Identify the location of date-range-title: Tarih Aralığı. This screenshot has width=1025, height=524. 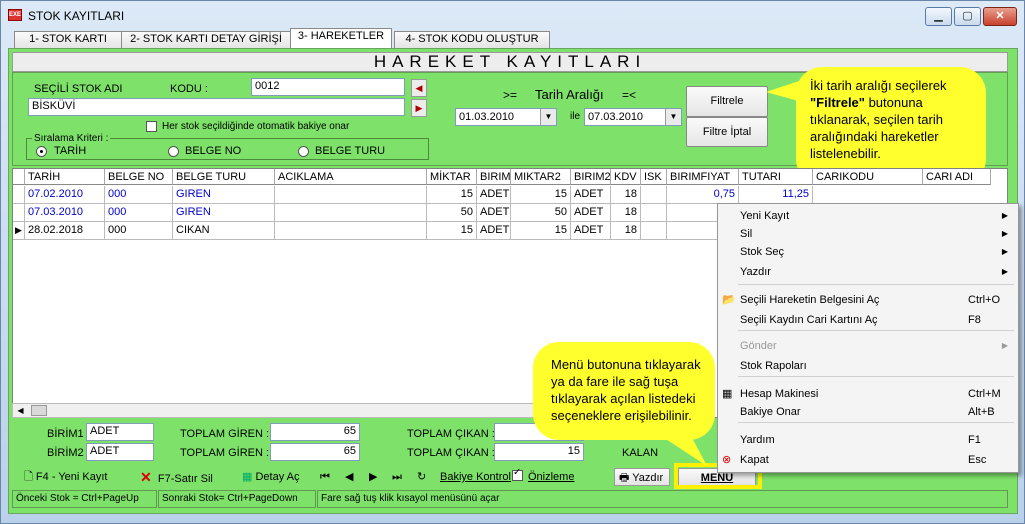
(569, 94).